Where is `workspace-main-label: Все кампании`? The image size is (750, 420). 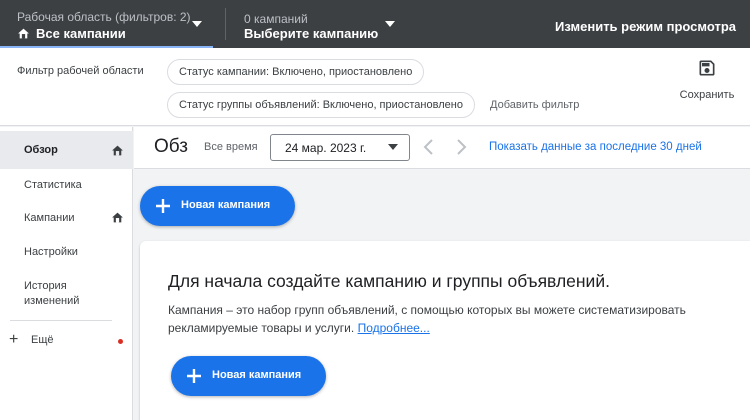
workspace-main-label: Все кампании is located at coordinates (81, 33).